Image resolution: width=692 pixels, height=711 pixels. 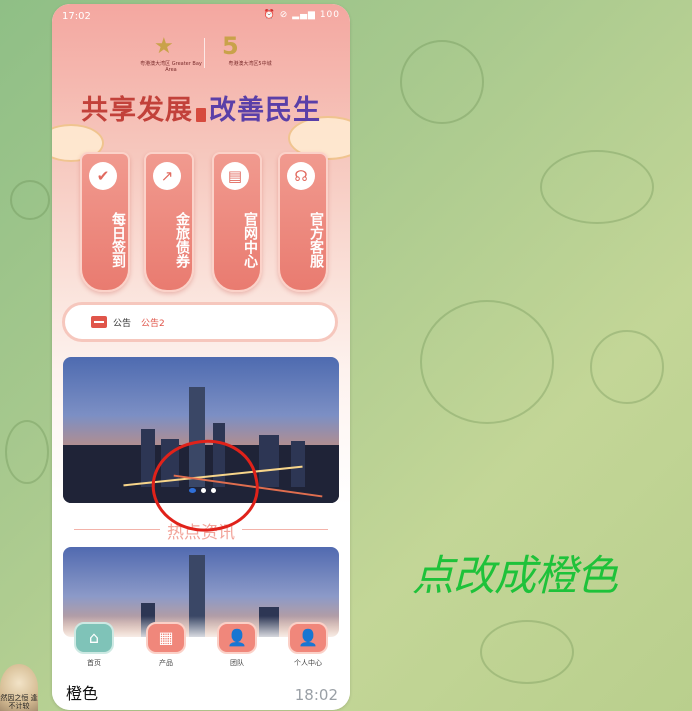 What do you see at coordinates (250, 64) in the screenshot?
I see `logo-right-text: 粤港澳大湾区5中城` at bounding box center [250, 64].